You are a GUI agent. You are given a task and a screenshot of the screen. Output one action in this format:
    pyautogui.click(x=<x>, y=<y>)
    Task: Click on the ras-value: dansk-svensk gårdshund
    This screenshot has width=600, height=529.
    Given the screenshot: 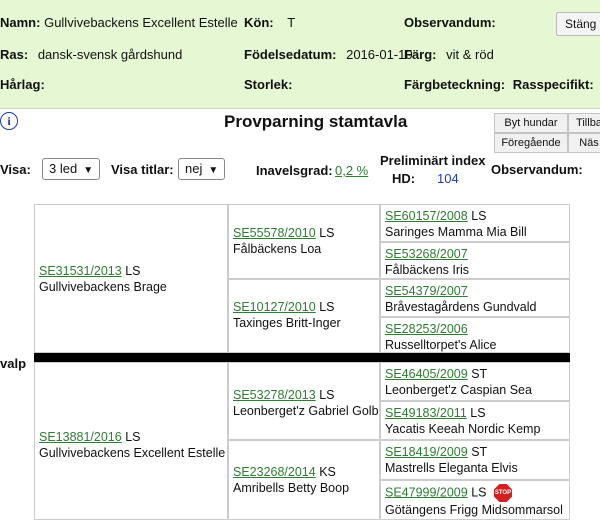 What is the action you would take?
    pyautogui.click(x=110, y=54)
    